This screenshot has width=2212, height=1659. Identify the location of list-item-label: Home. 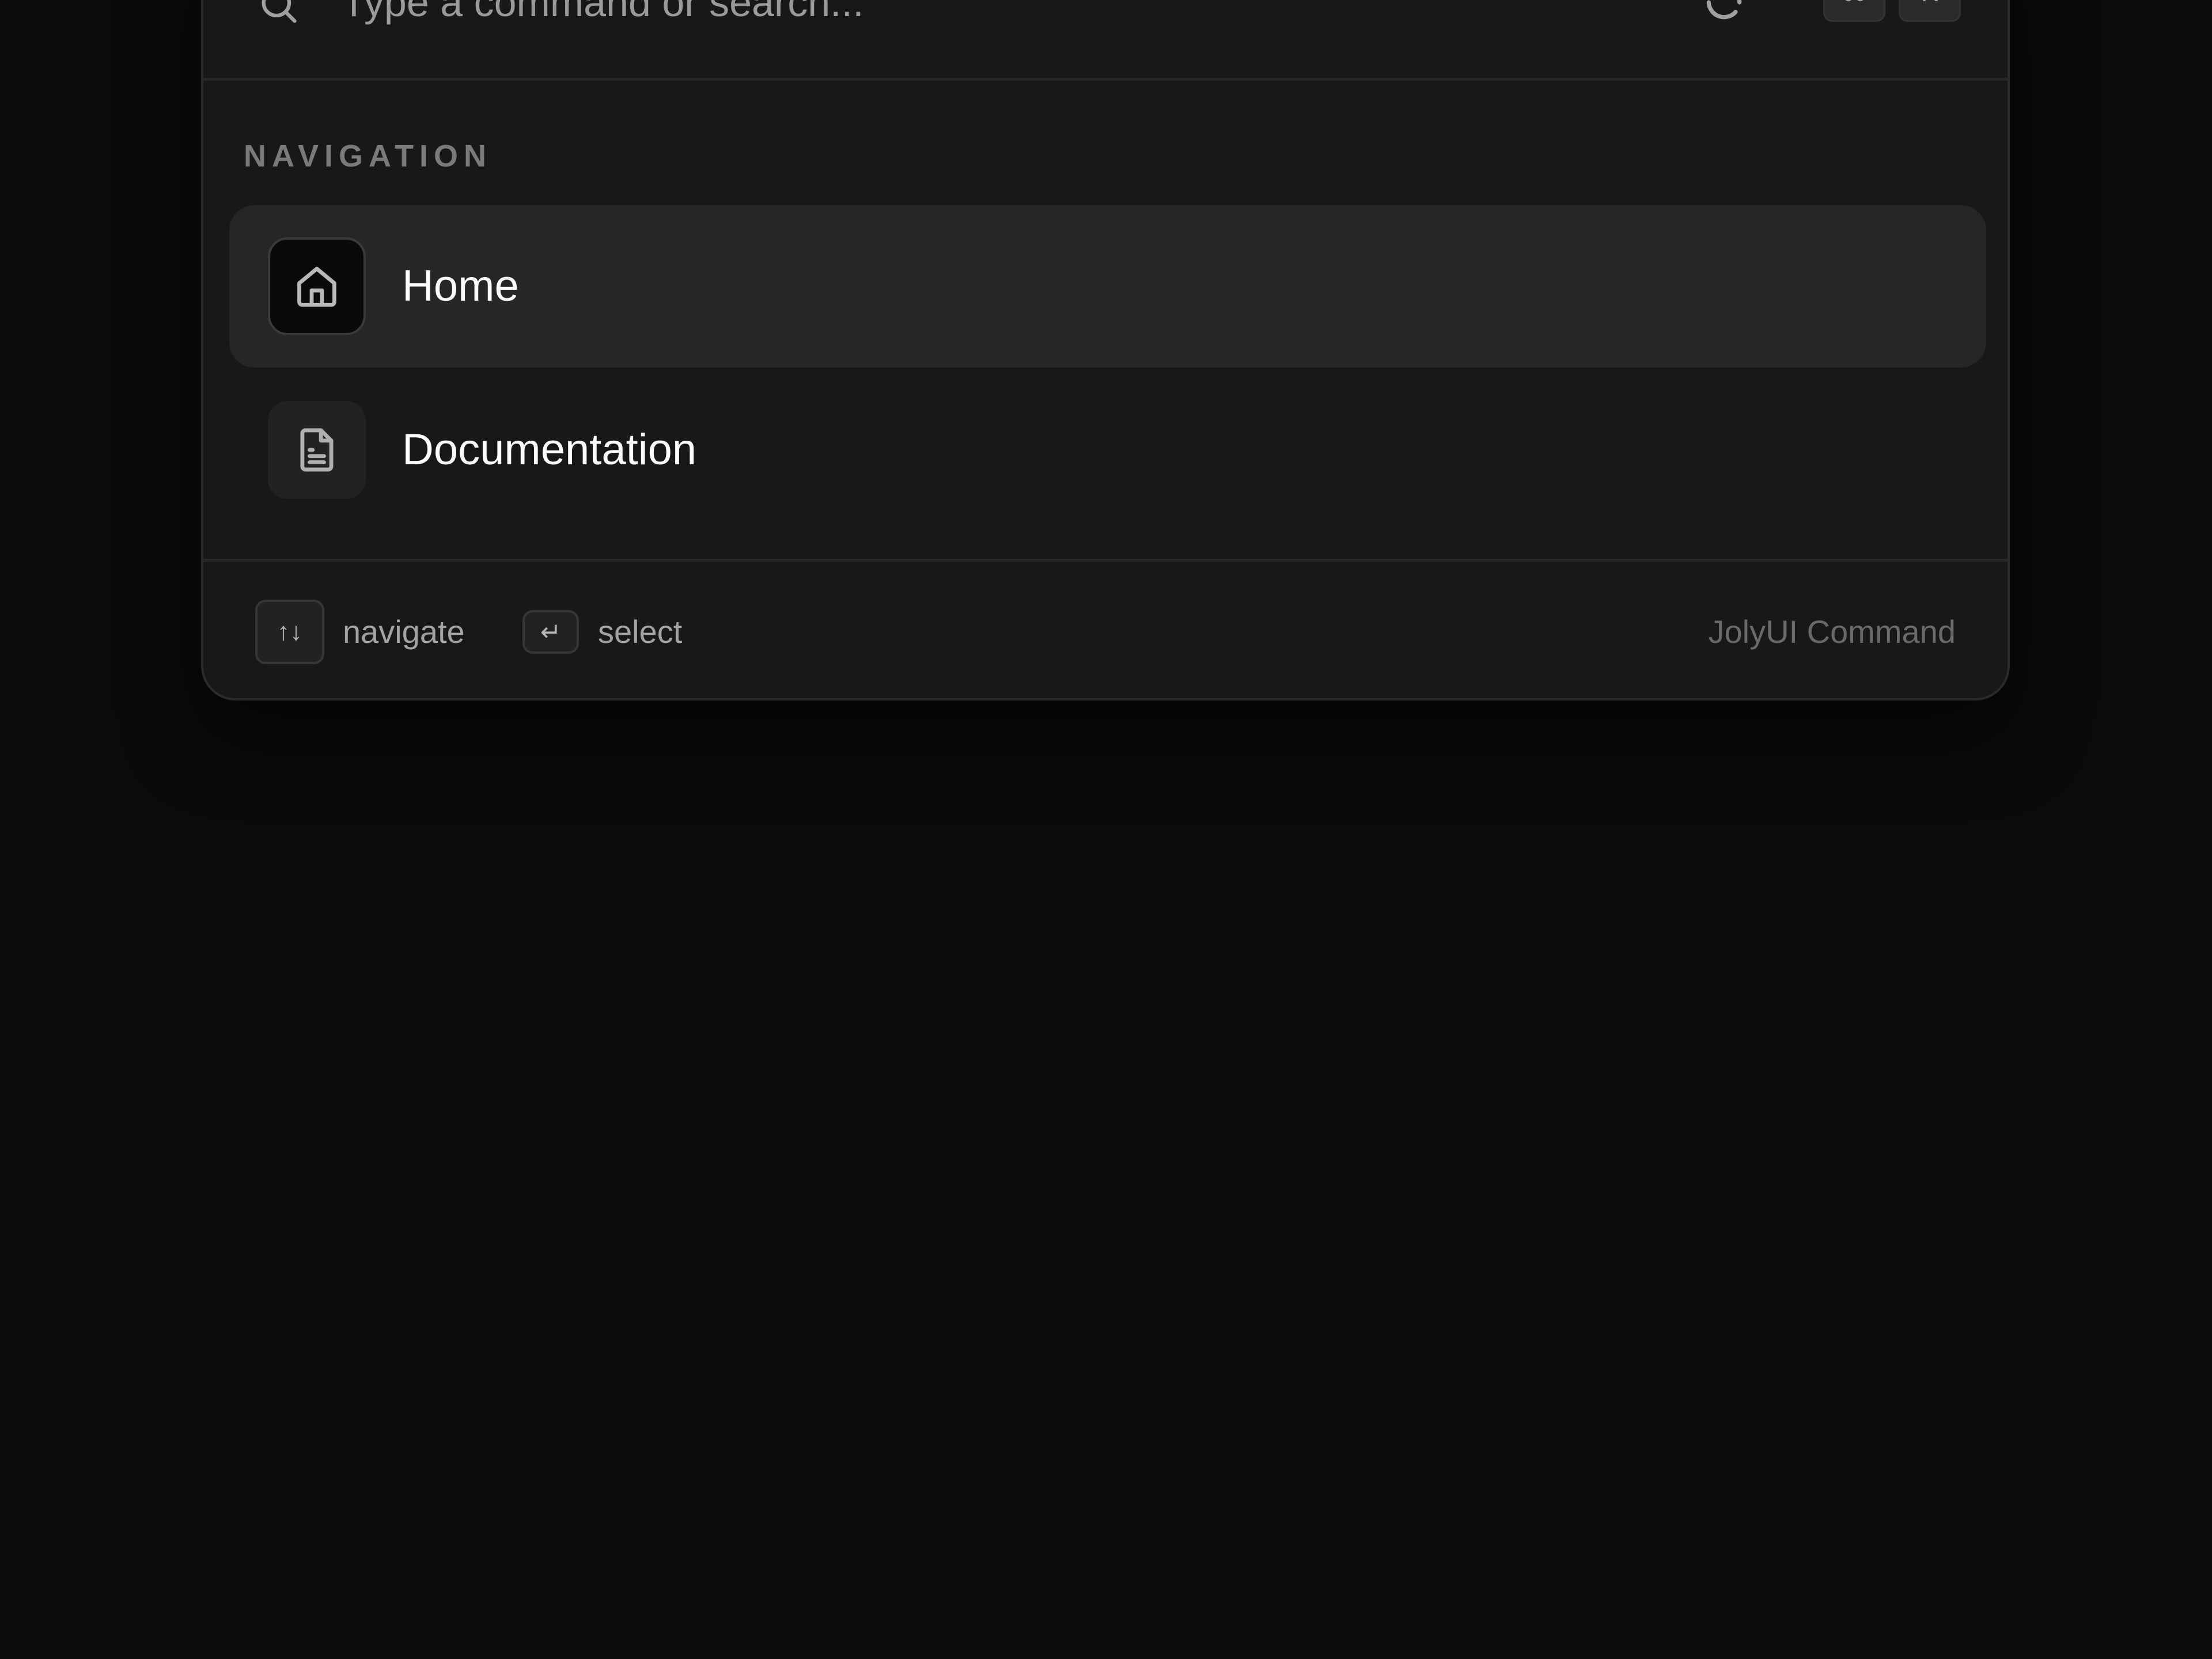
(460, 286).